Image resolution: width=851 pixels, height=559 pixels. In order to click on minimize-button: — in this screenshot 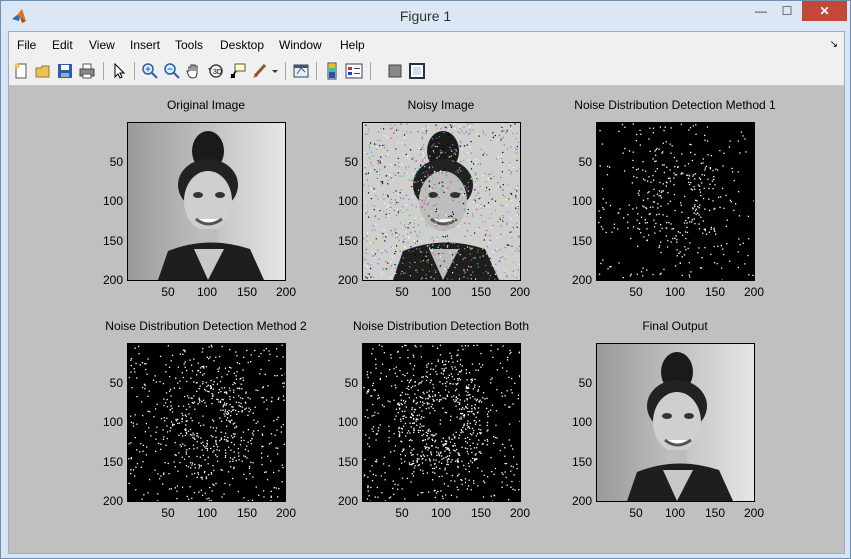, I will do `click(761, 11)`.